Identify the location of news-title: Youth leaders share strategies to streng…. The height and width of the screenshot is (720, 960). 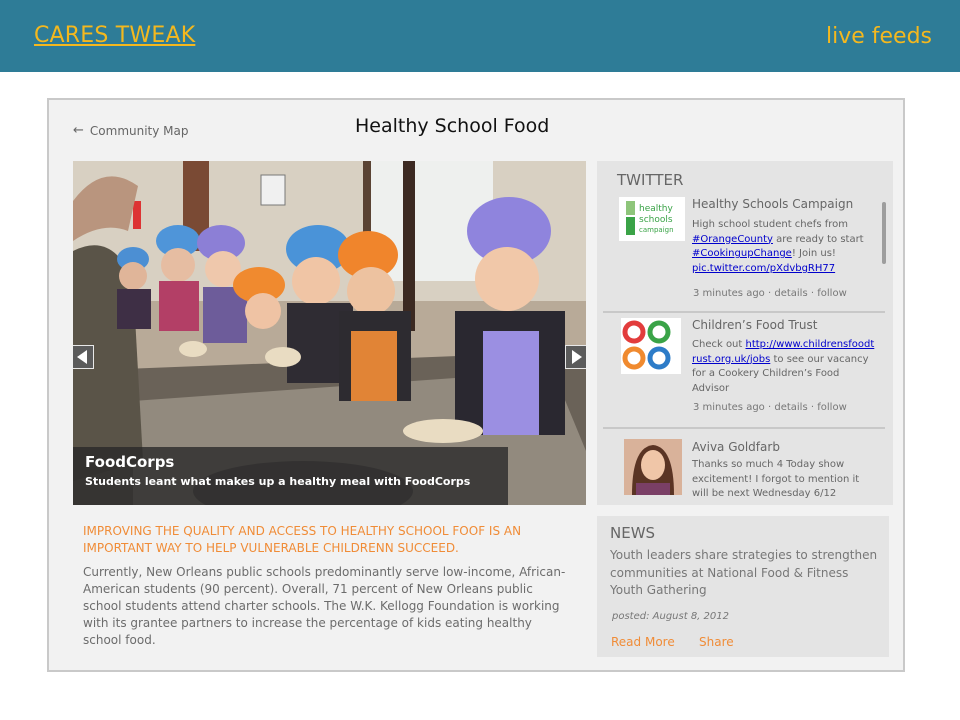
(745, 573).